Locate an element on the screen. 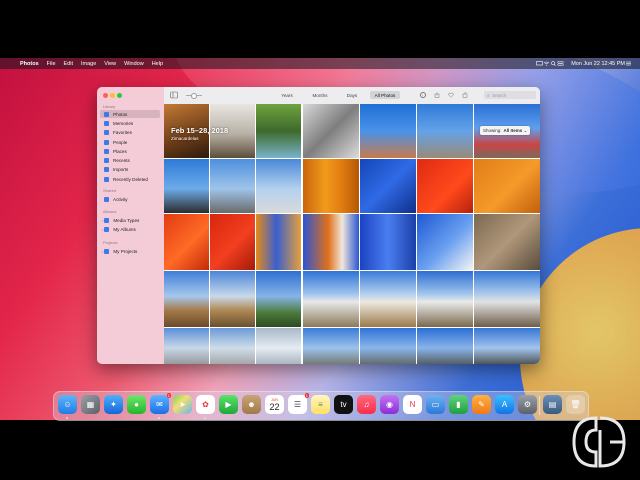 This screenshot has width=640, height=480. zoom-slider-knob is located at coordinates (194, 96).